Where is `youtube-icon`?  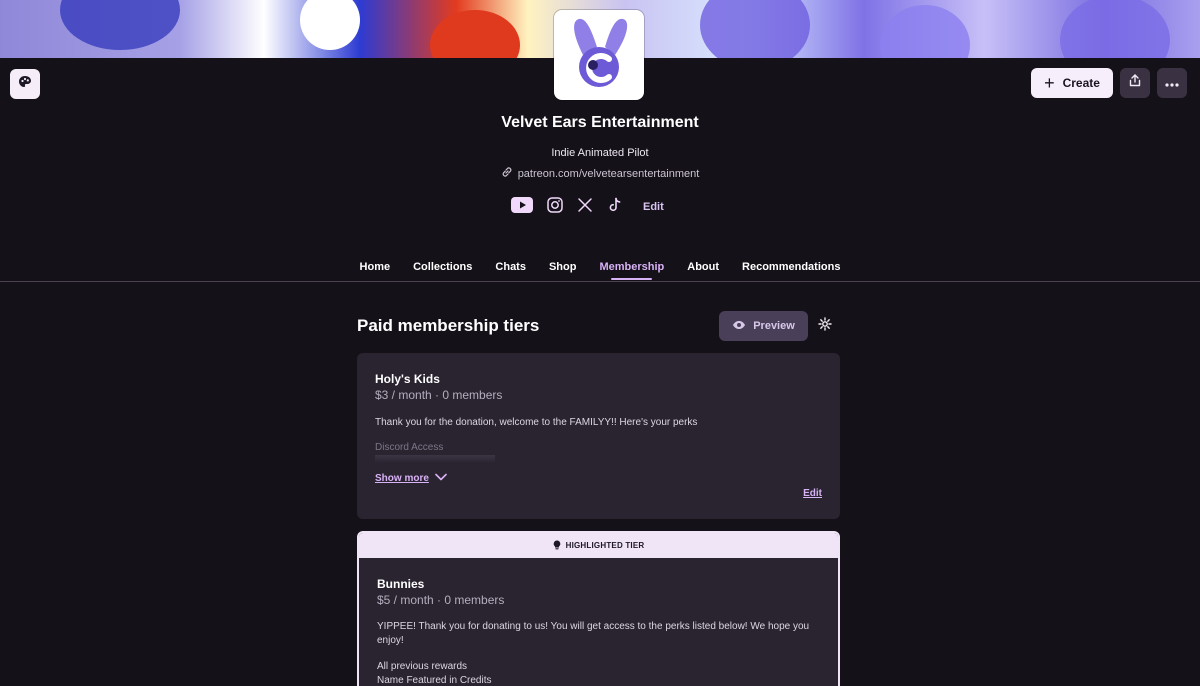
youtube-icon is located at coordinates (522, 207).